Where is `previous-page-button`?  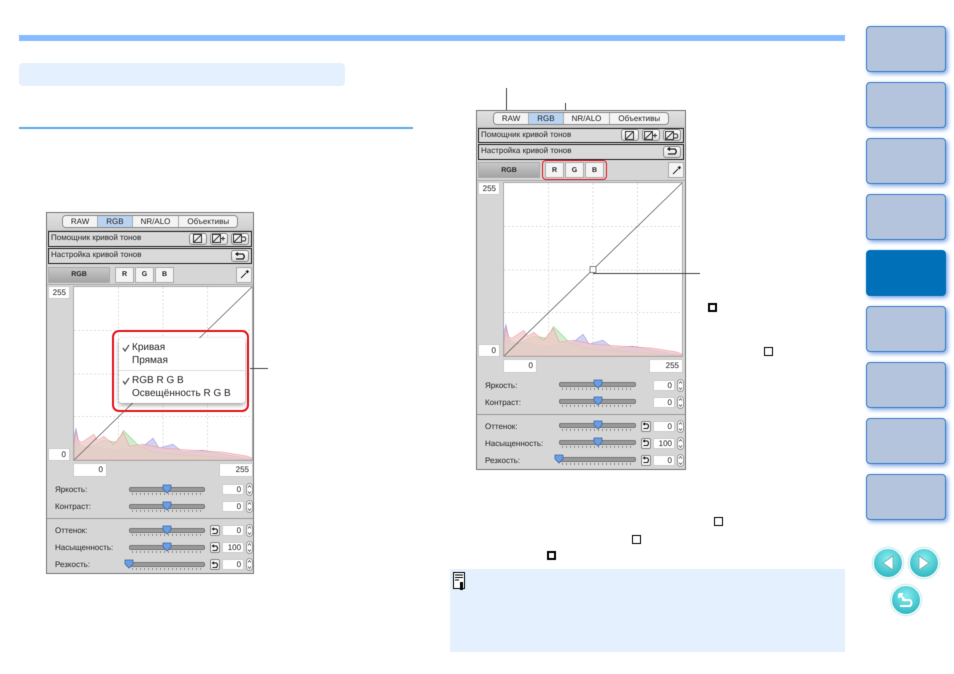
previous-page-button is located at coordinates (888, 563).